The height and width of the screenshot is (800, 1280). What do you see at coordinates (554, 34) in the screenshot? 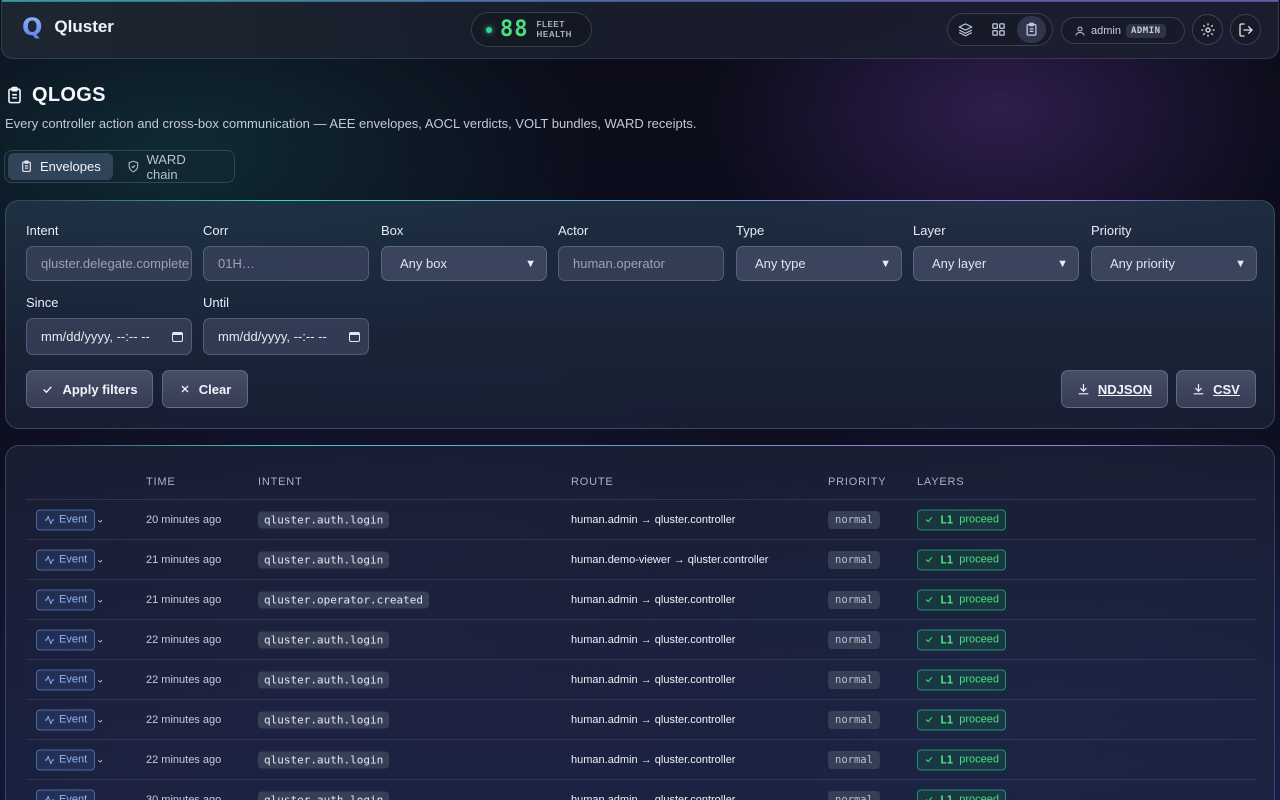
I see `health-label-line2: HEALTH` at bounding box center [554, 34].